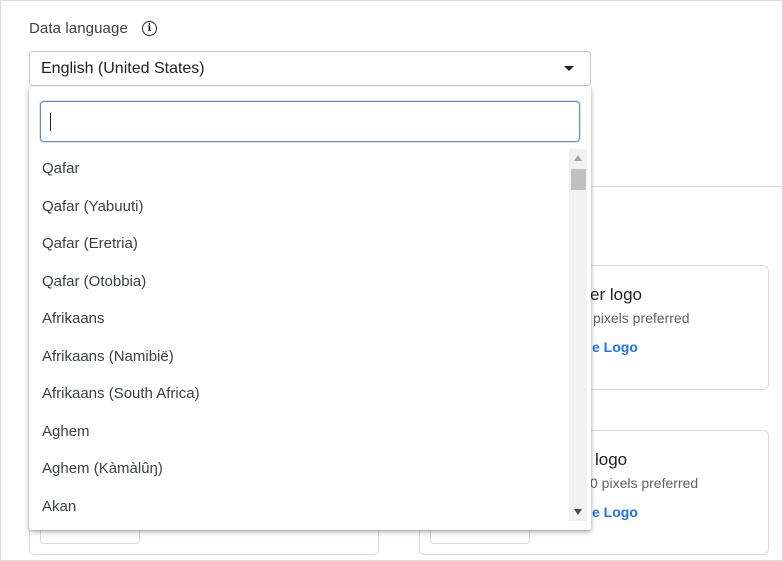 This screenshot has width=783, height=561. What do you see at coordinates (123, 68) in the screenshot?
I see `selected-language: English (United States)` at bounding box center [123, 68].